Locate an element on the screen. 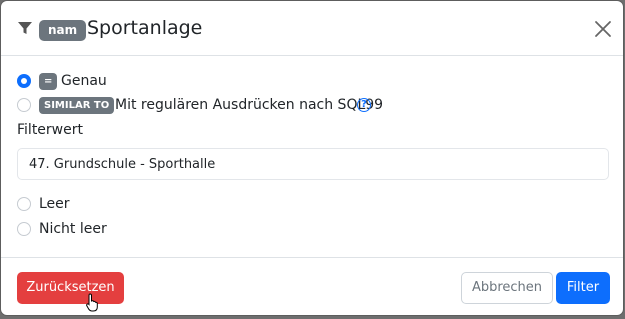  reset-button: Zurücksetzen is located at coordinates (70, 288).